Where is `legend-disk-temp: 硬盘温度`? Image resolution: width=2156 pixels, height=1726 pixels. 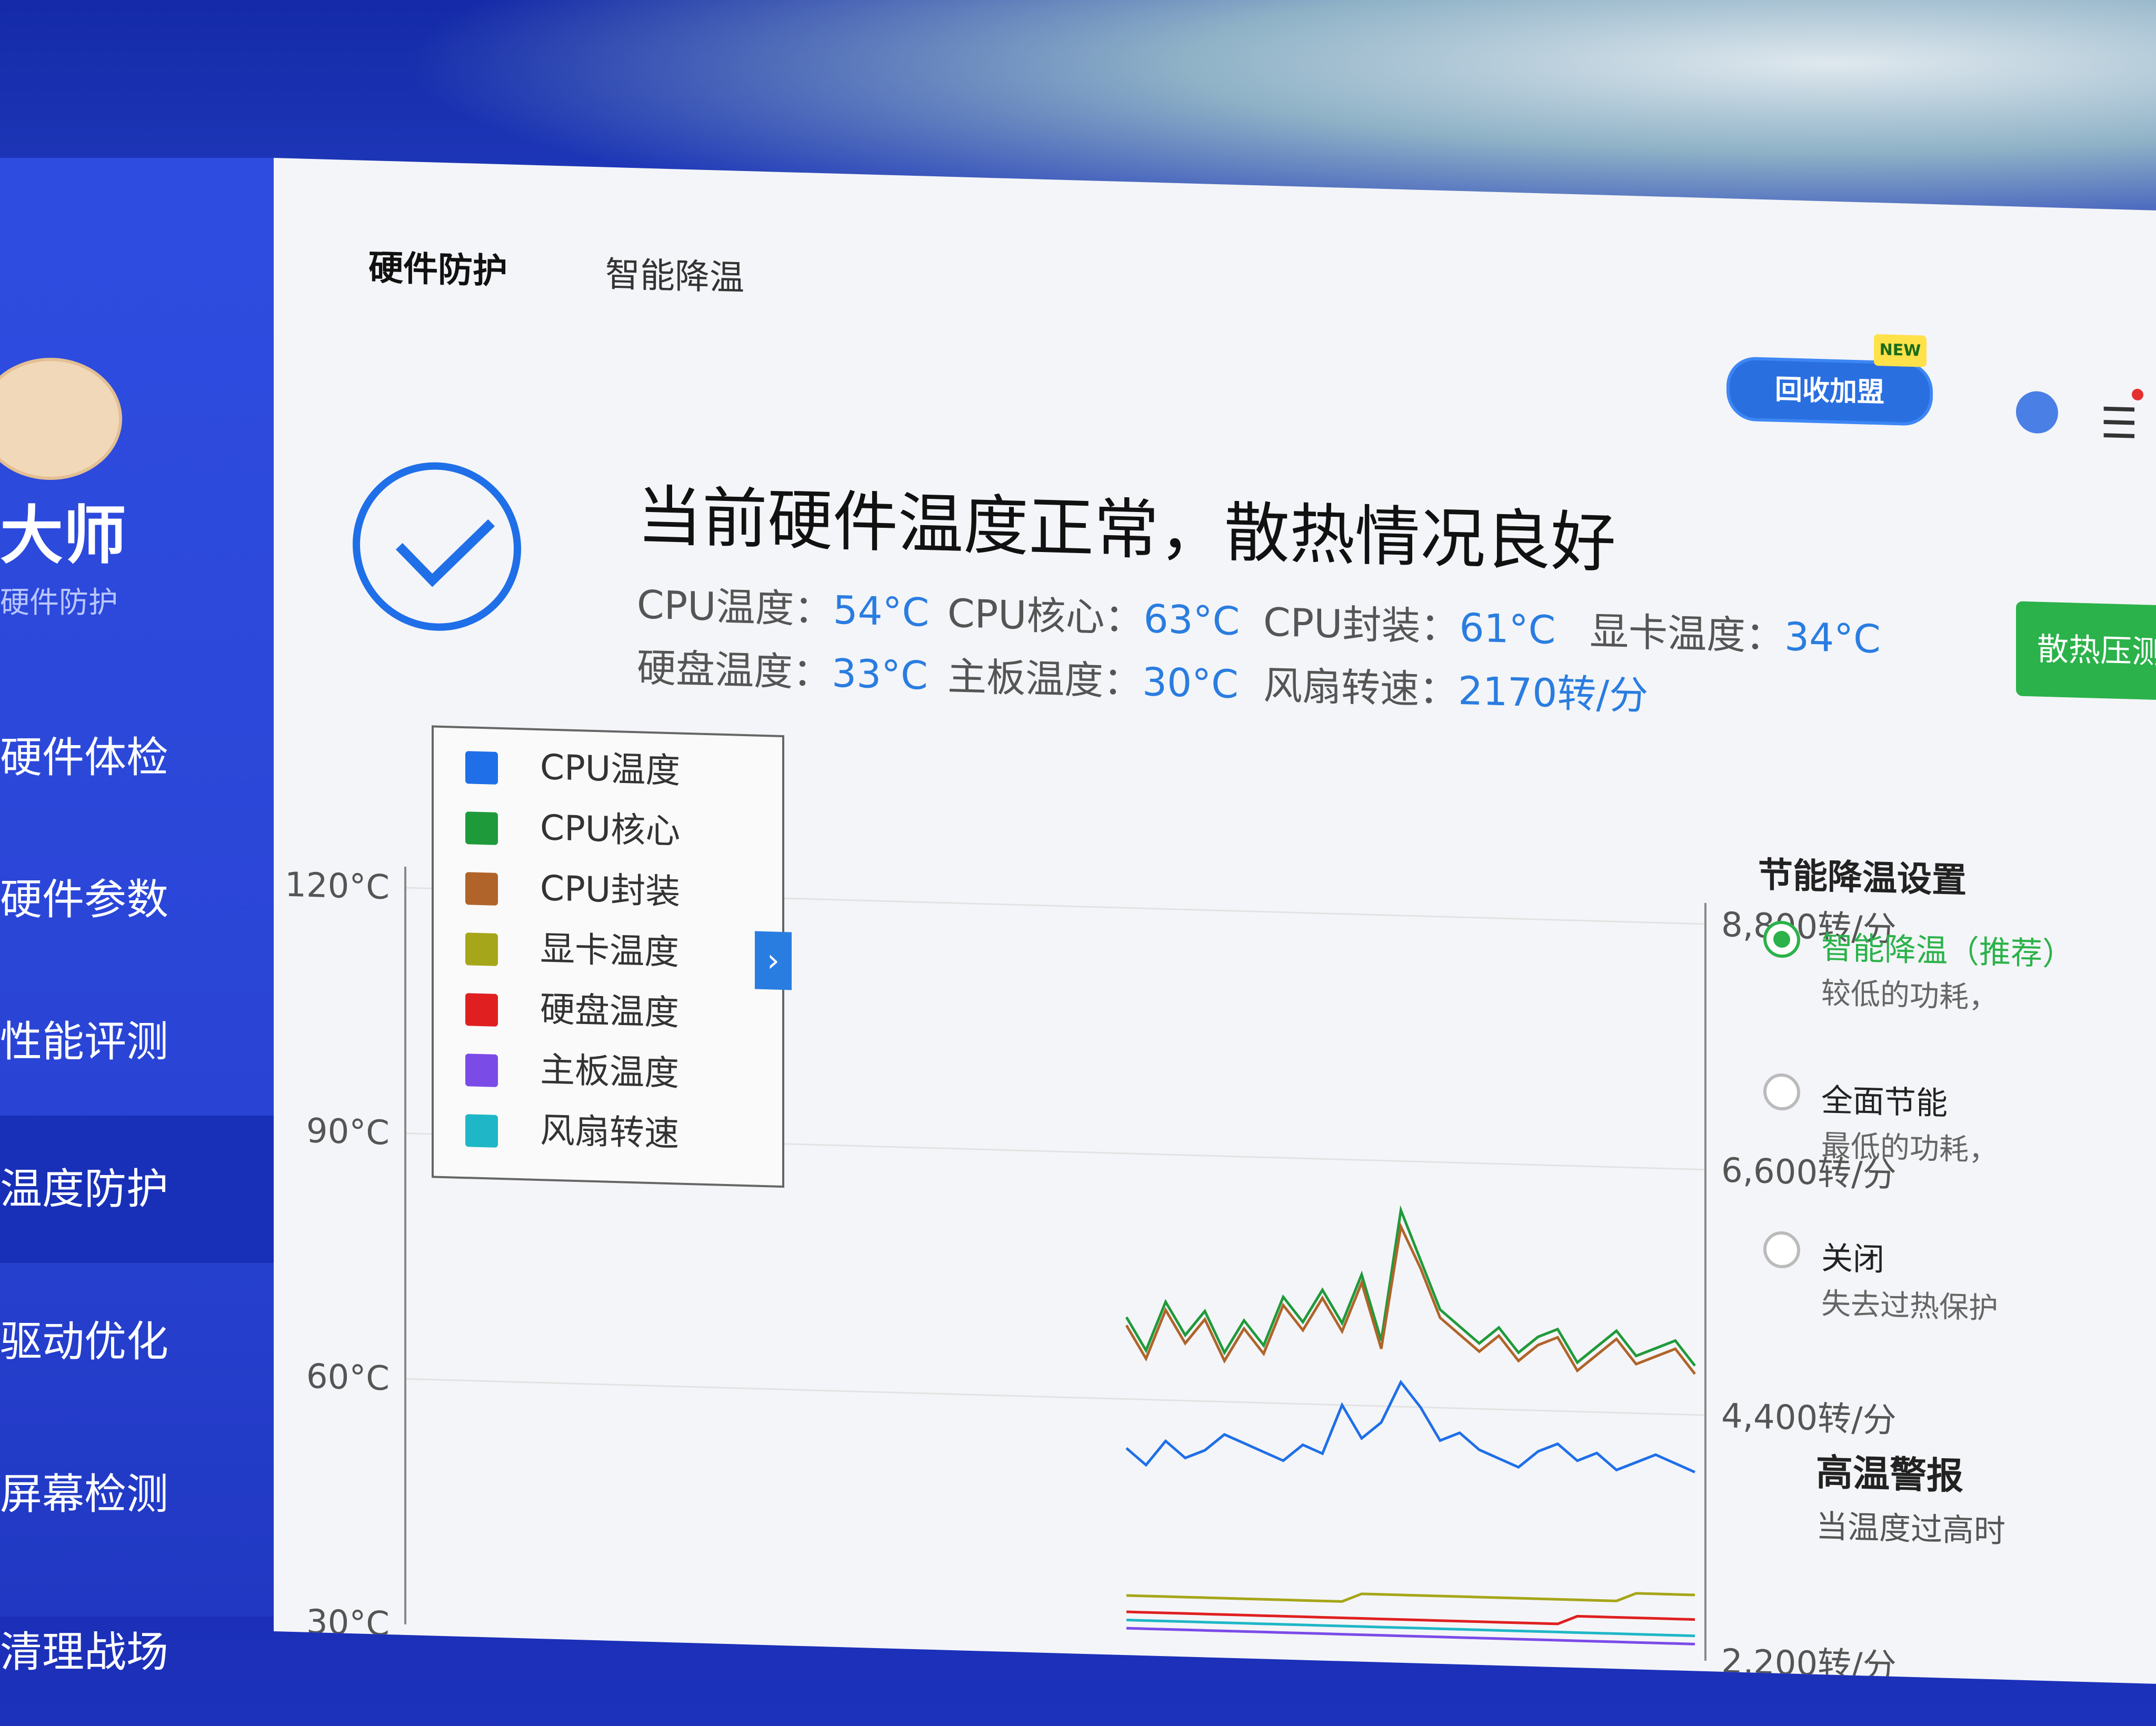
legend-disk-temp: 硬盘温度 is located at coordinates (572, 1010).